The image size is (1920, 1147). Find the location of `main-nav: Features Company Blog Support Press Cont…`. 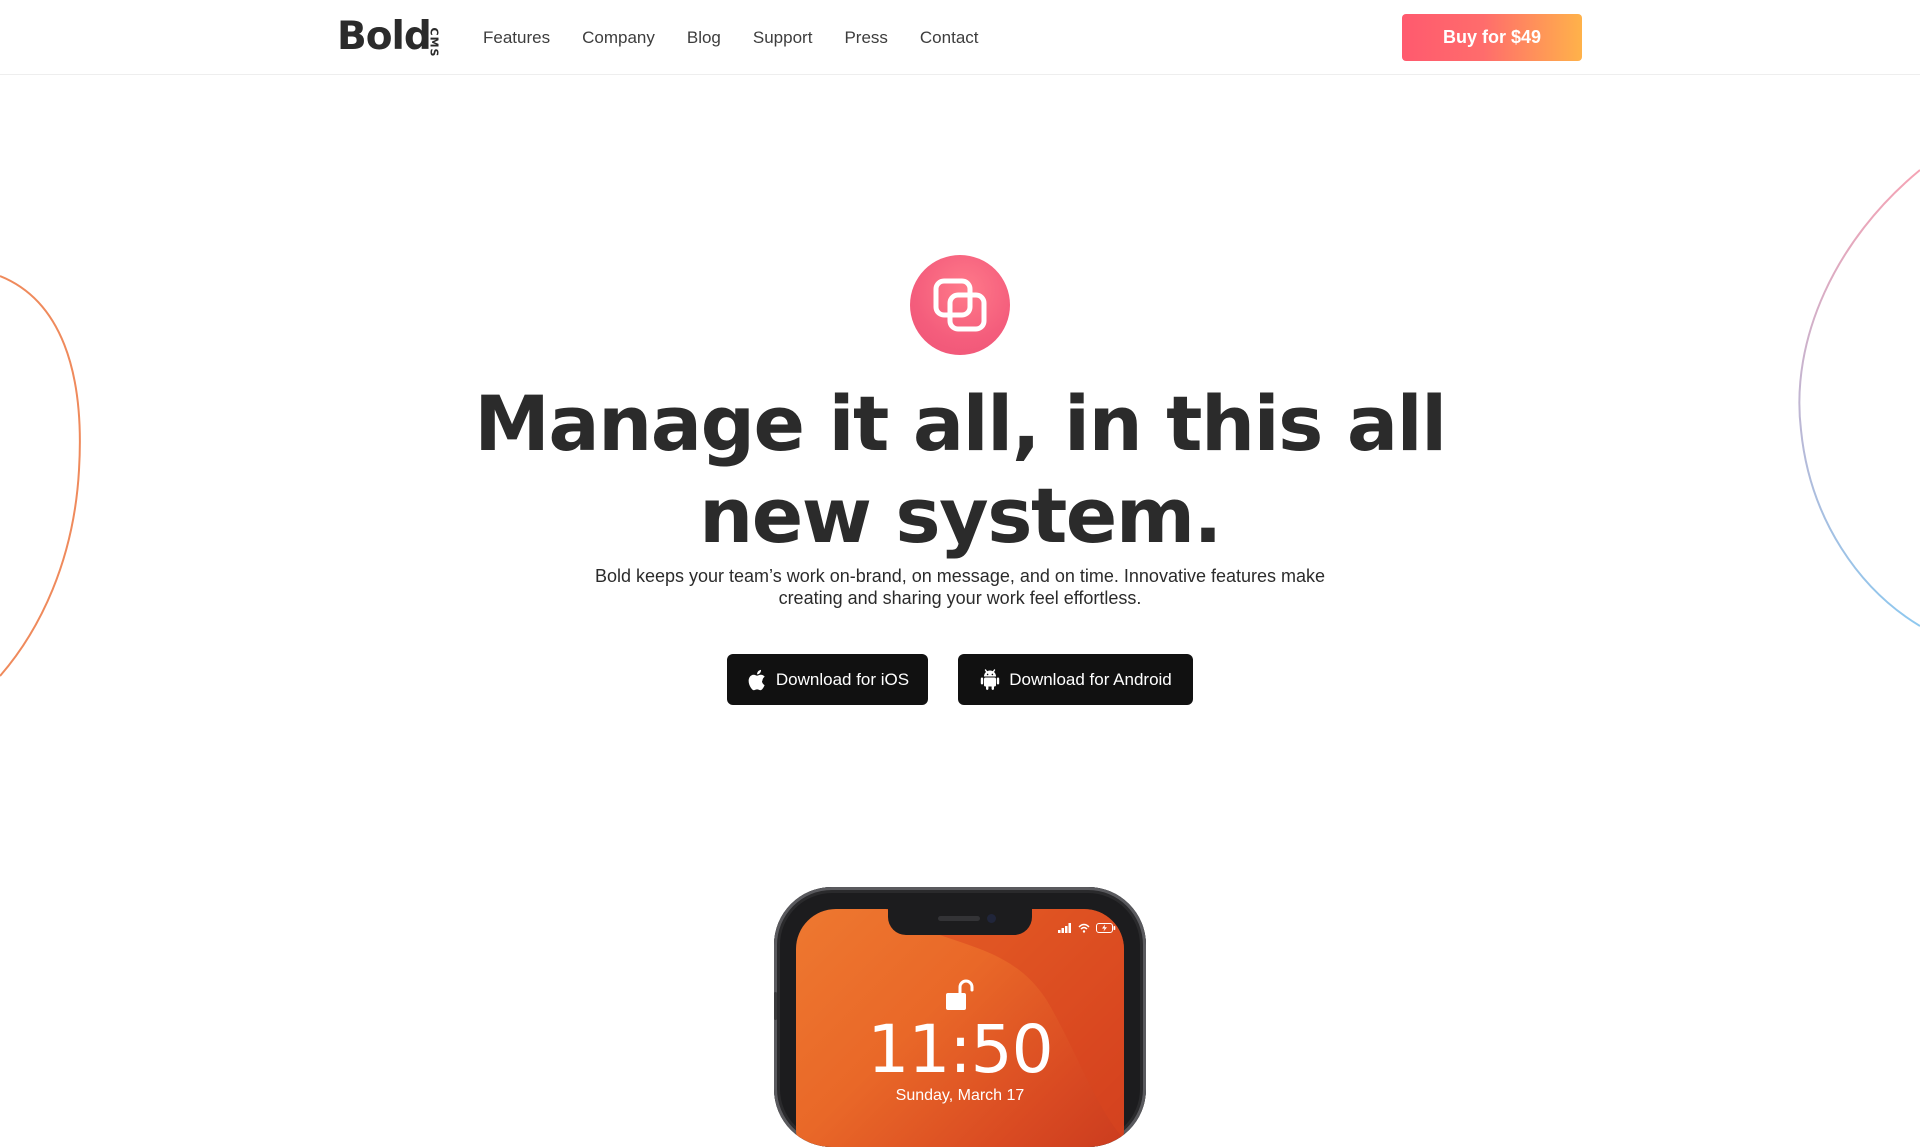

main-nav: Features Company Blog Support Press Cont… is located at coordinates (747, 38).